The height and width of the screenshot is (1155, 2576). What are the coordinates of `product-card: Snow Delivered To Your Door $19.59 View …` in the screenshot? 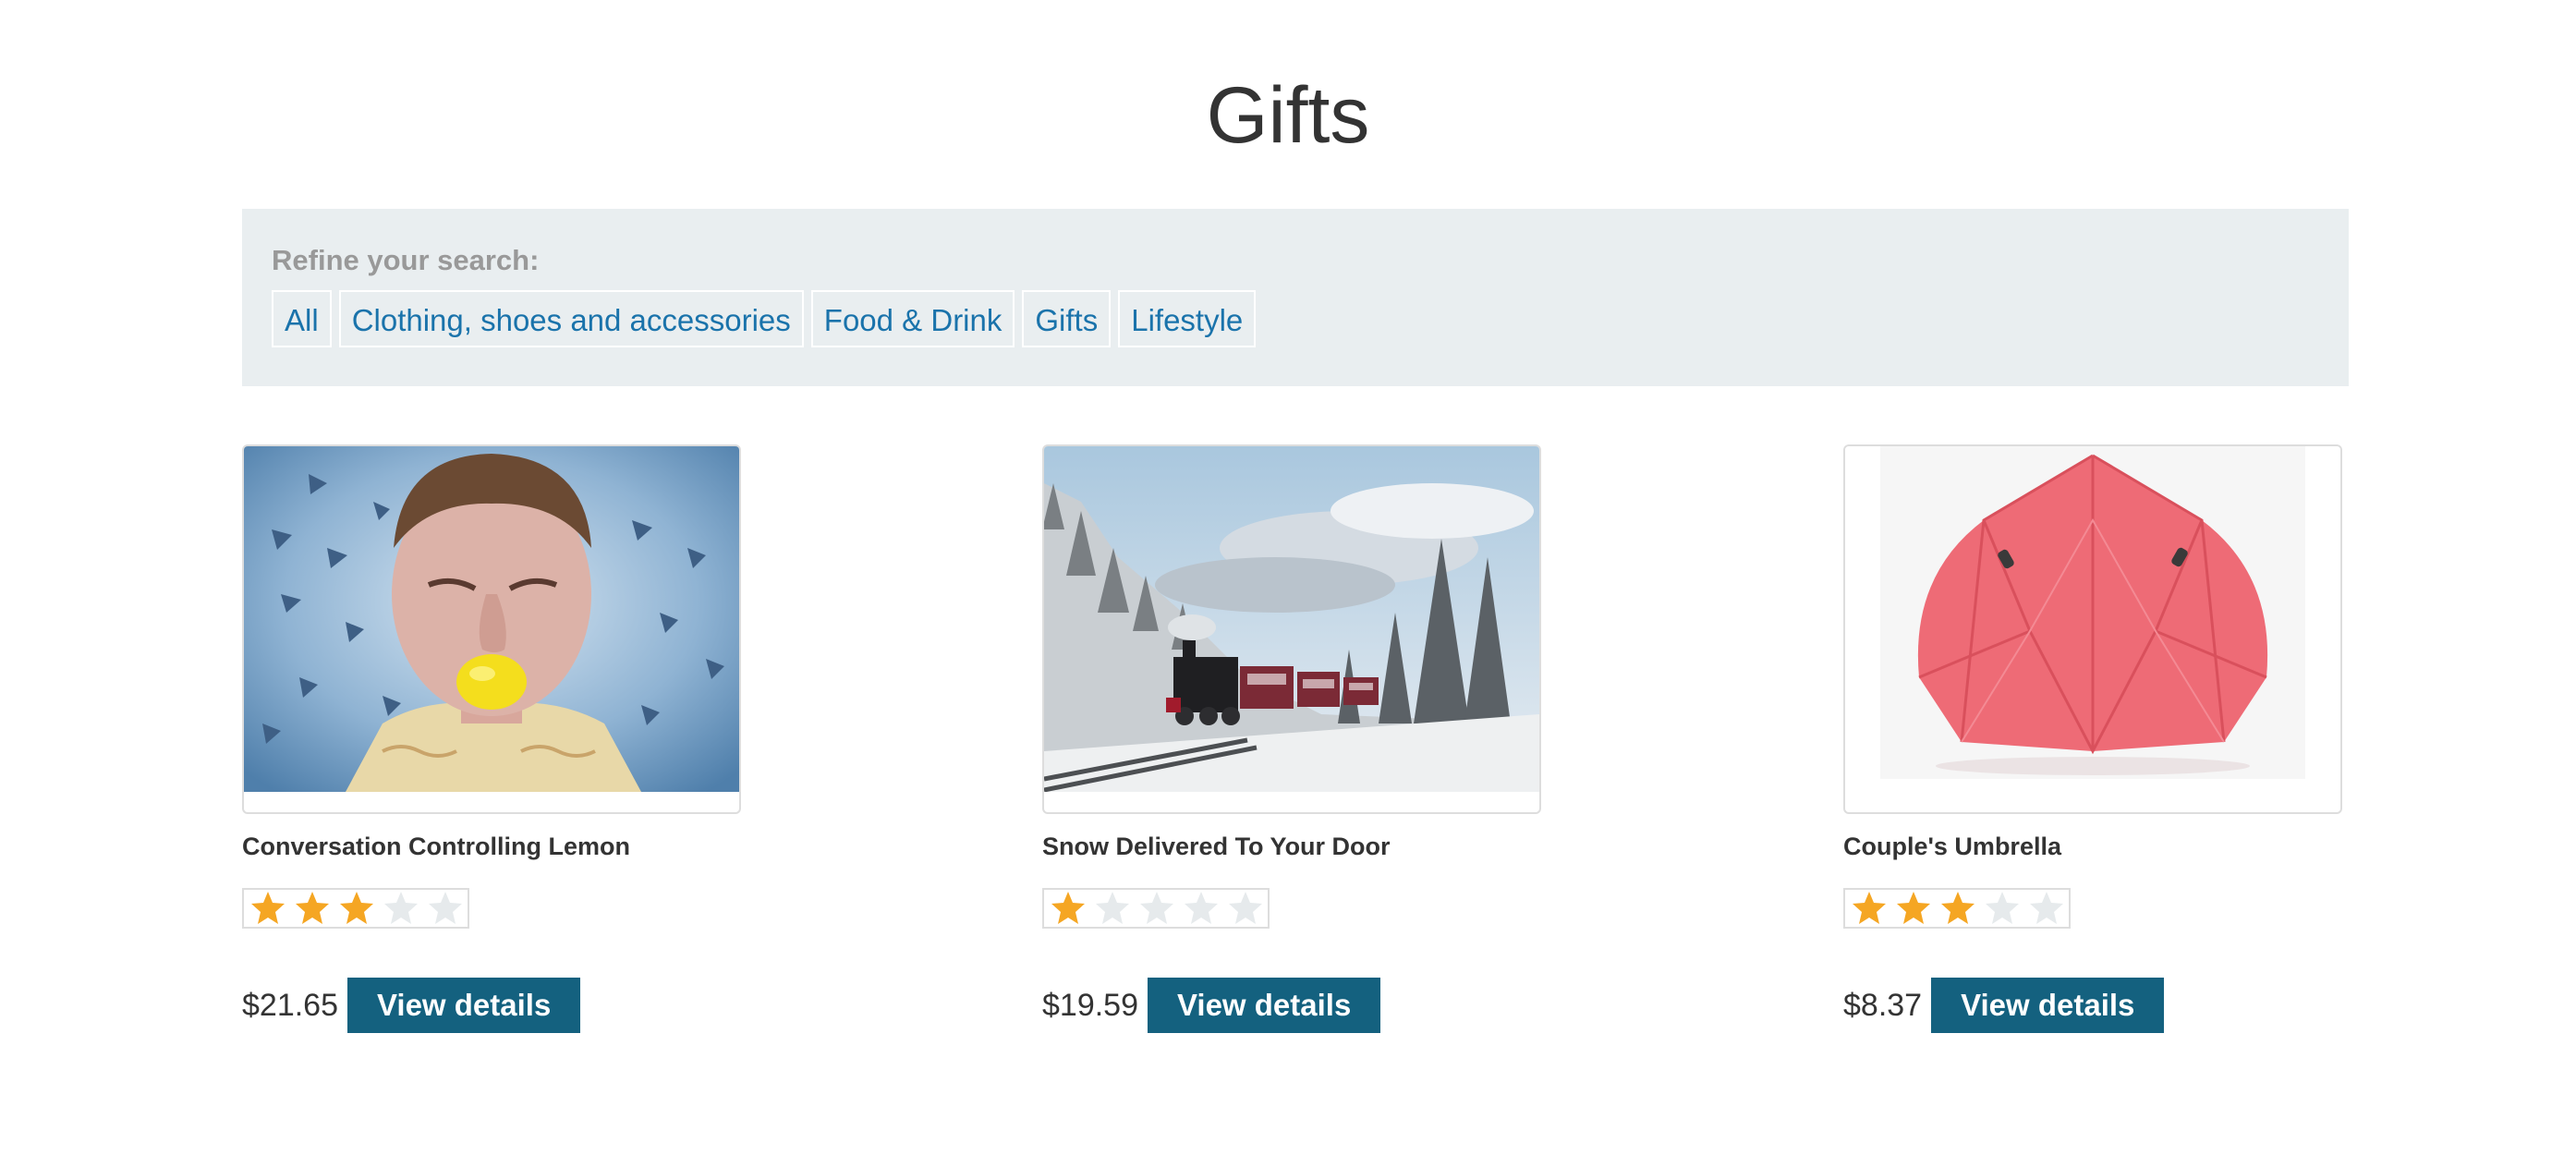 It's located at (1291, 738).